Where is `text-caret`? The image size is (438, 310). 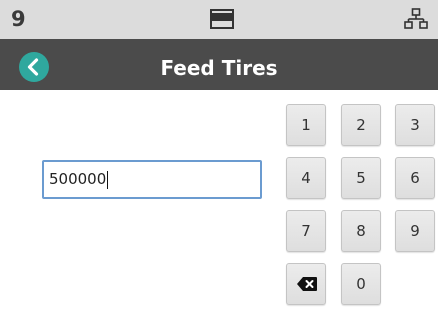 text-caret is located at coordinates (108, 179).